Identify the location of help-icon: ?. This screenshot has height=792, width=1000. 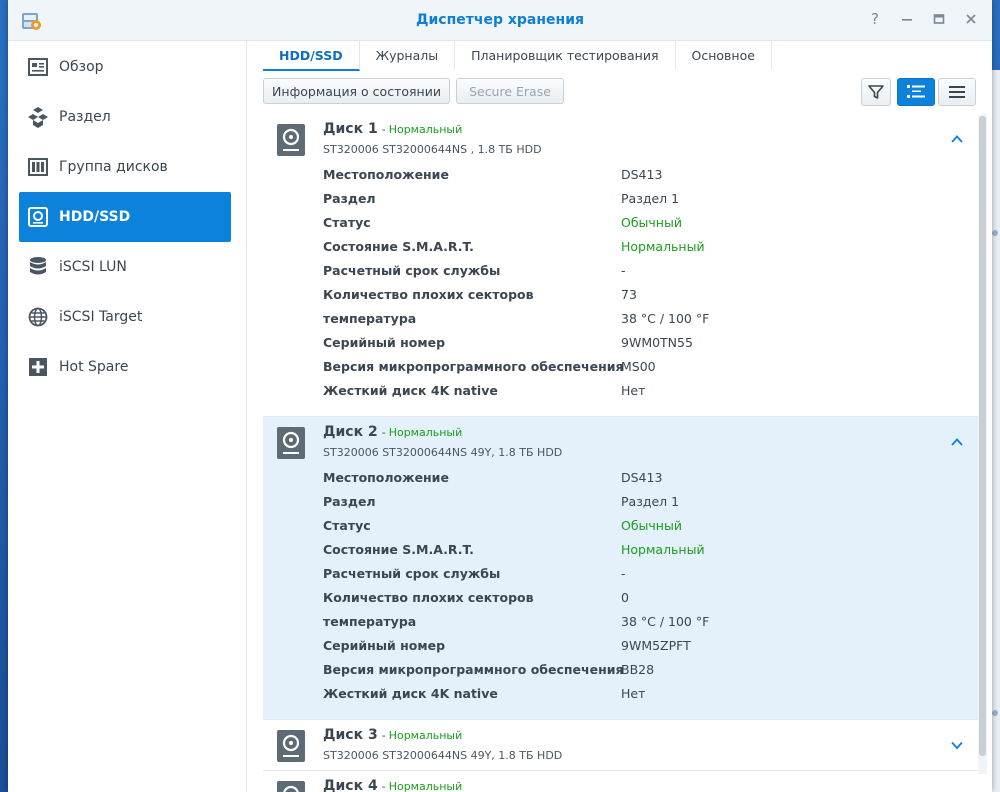
(875, 19).